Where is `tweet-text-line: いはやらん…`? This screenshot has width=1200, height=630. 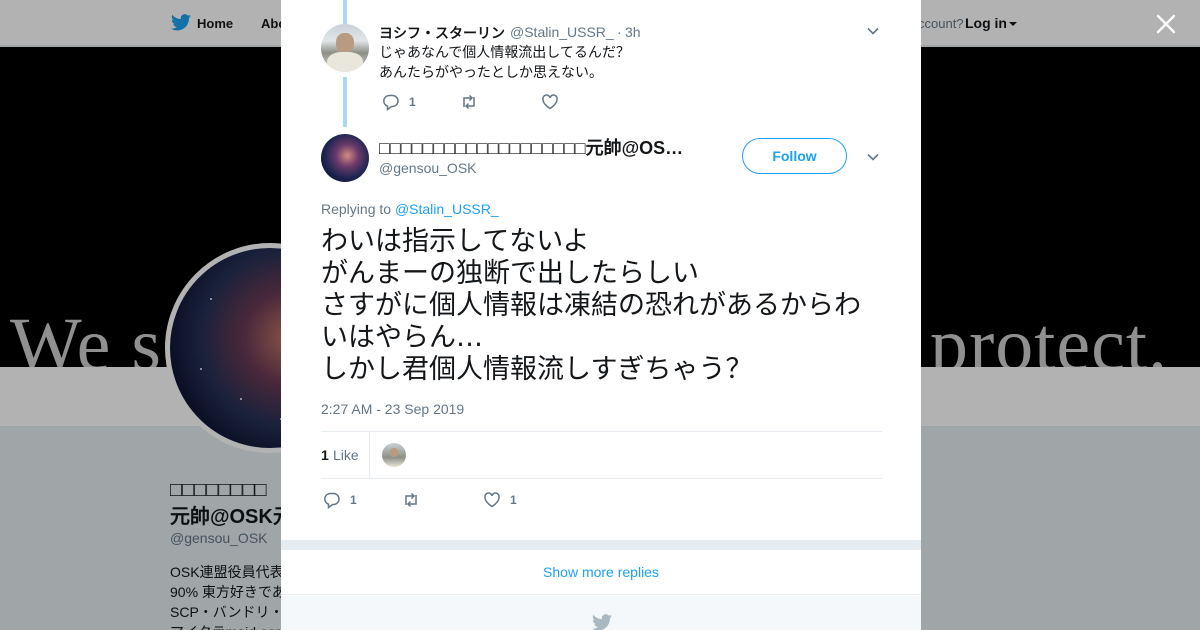 tweet-text-line: いはやらん… is located at coordinates (402, 337).